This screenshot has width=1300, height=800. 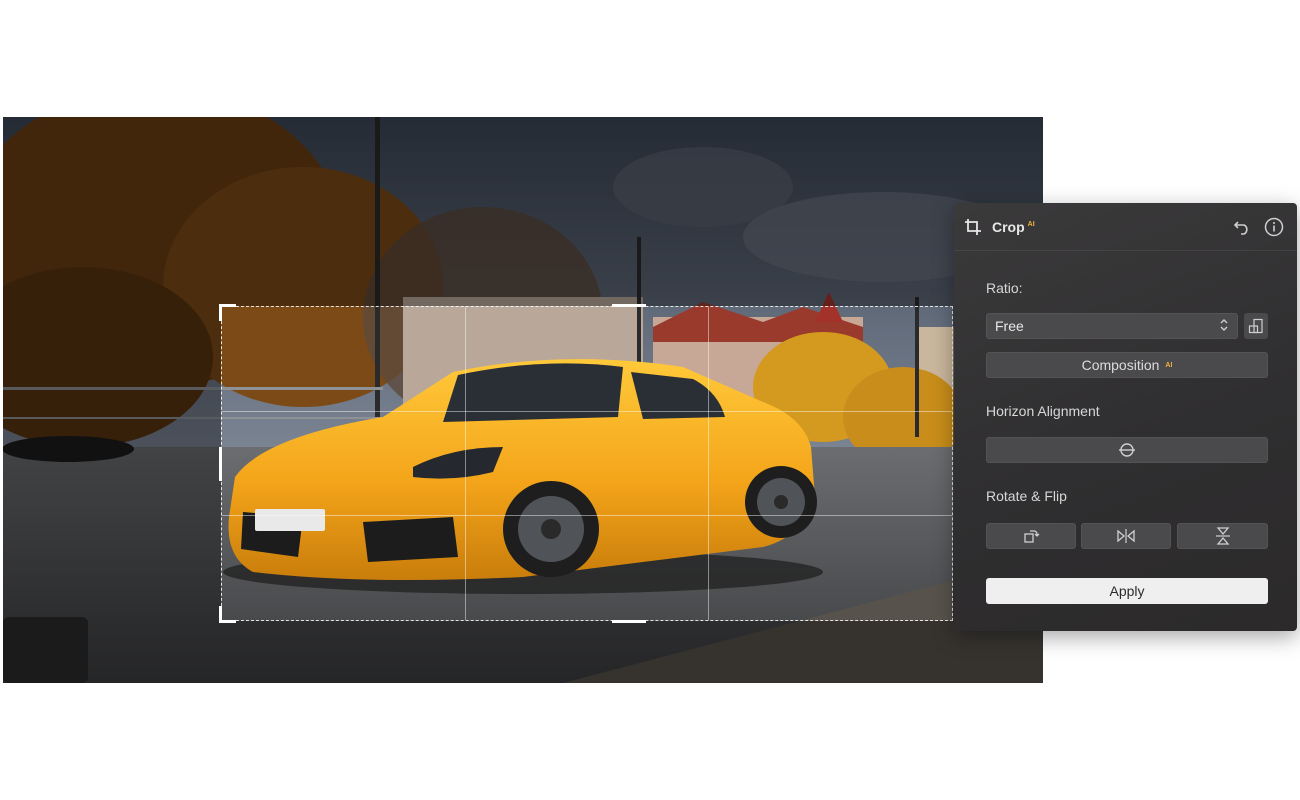 I want to click on horizon-level-icon, so click(x=1127, y=450).